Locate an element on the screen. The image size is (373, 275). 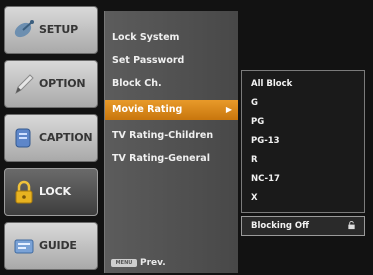
blocking-status: Blocking Off is located at coordinates (303, 226).